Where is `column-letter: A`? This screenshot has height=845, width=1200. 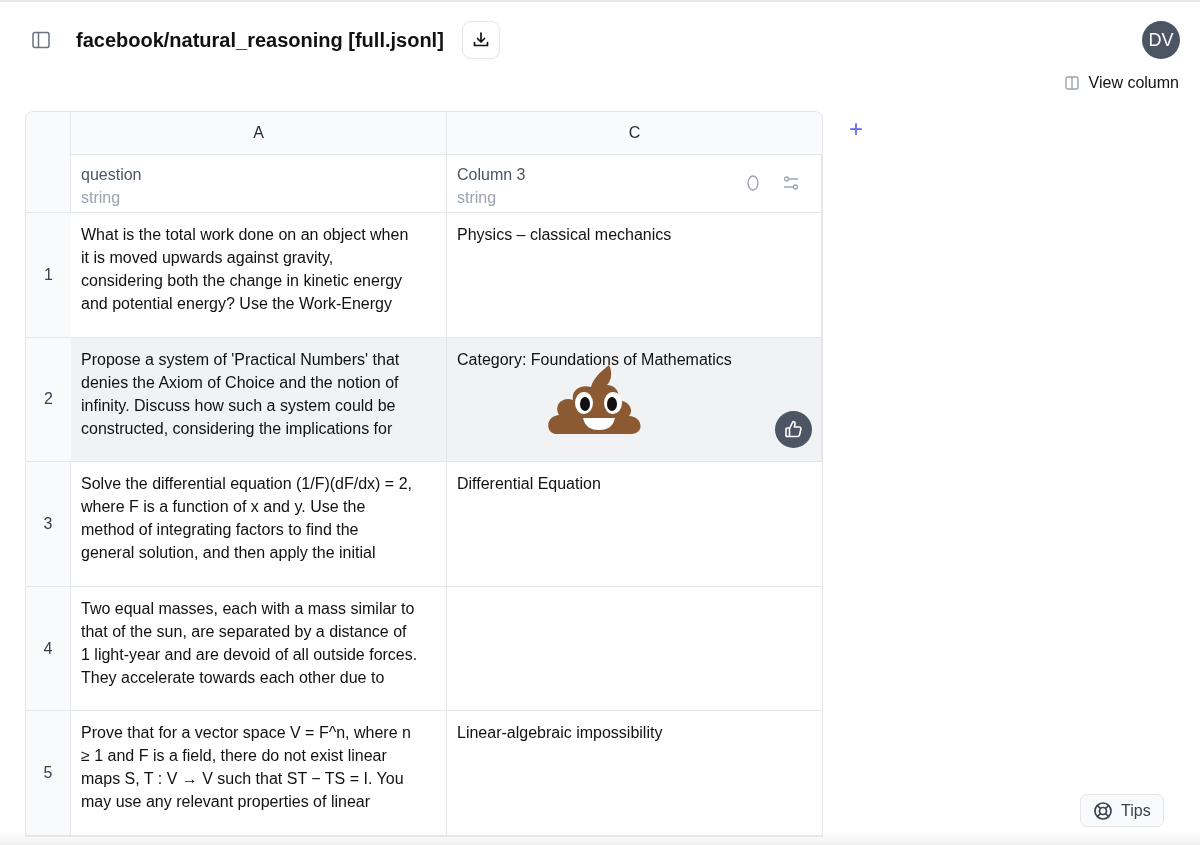
column-letter: A is located at coordinates (259, 133).